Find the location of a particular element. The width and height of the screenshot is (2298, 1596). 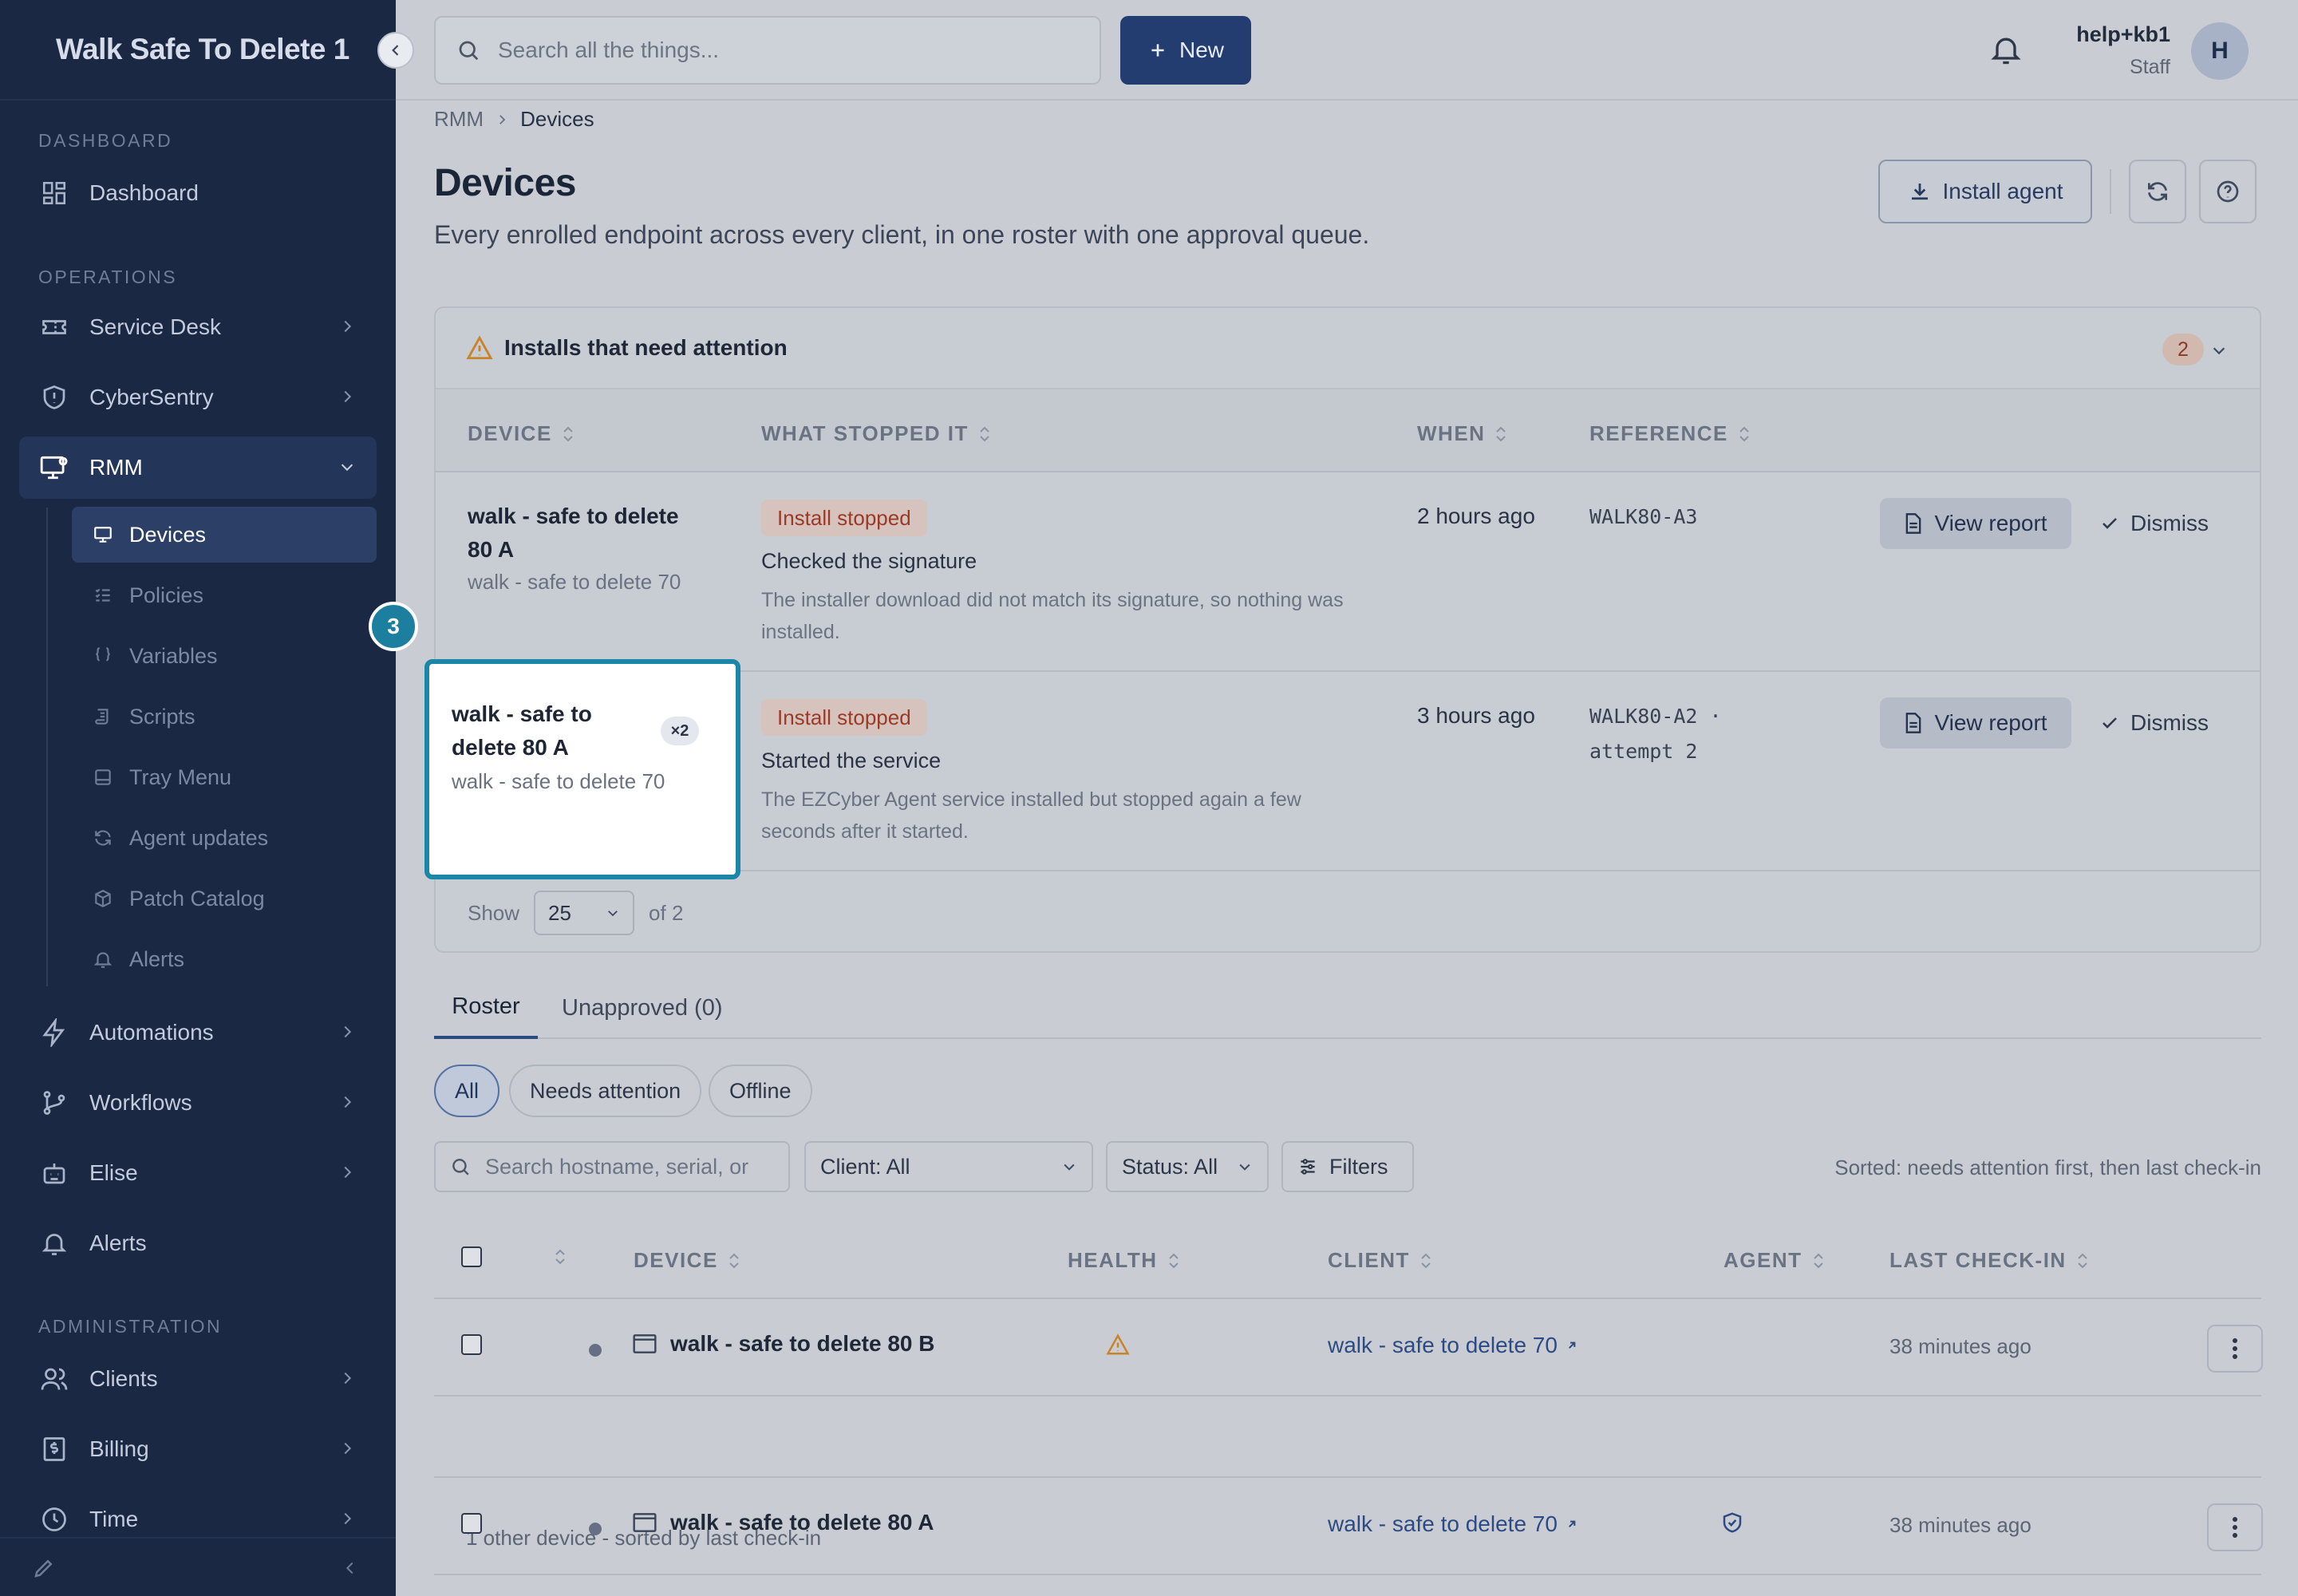

status-filter-select: Status: All is located at coordinates (1187, 1166).